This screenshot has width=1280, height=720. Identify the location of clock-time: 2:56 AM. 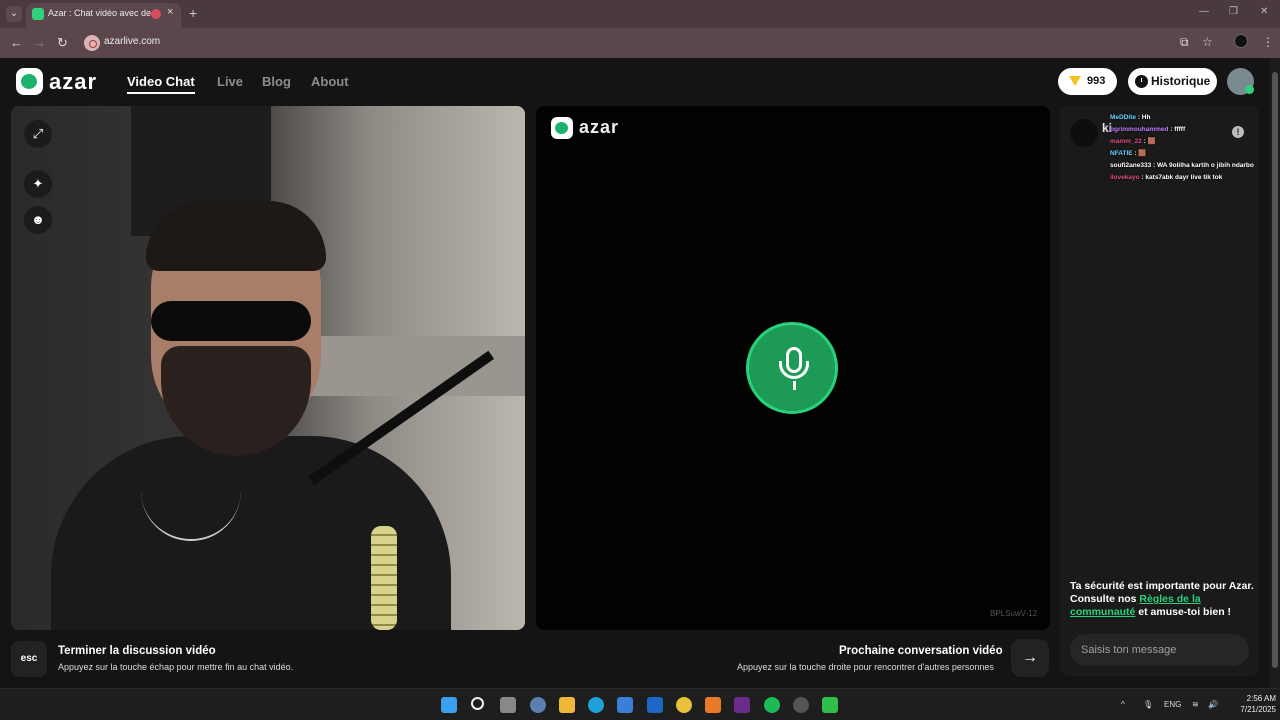
(1261, 698).